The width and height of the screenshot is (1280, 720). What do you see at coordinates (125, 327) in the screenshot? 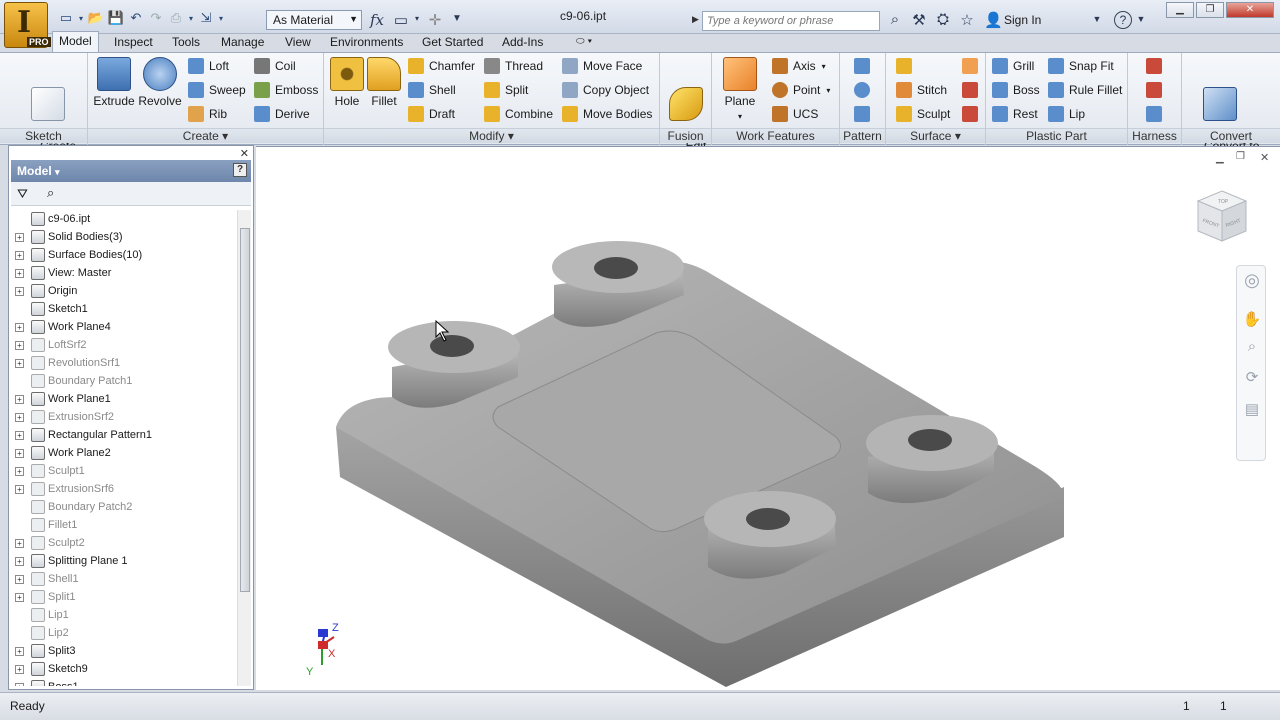
I see `tree-item: + Work Plane4` at bounding box center [125, 327].